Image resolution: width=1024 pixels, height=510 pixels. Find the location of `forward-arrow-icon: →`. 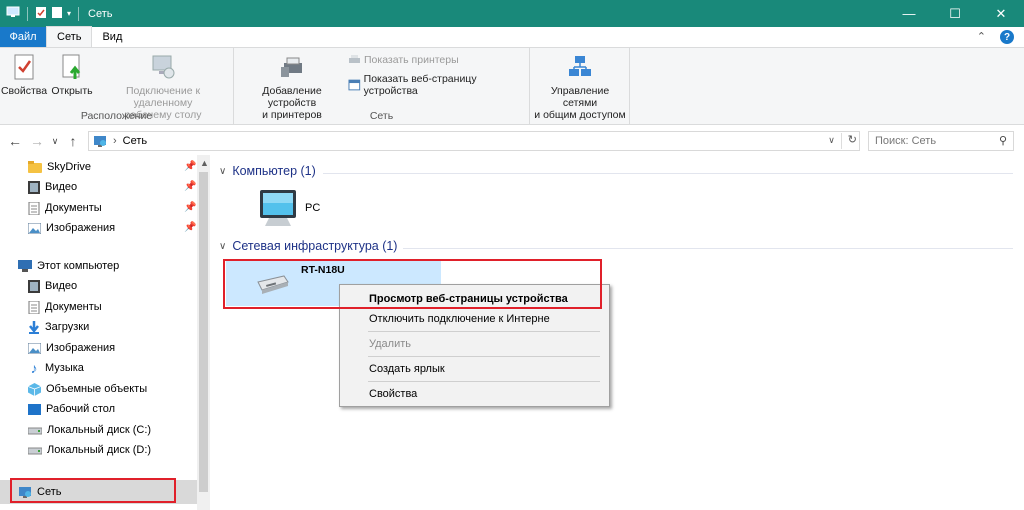

forward-arrow-icon: → is located at coordinates (37, 141).